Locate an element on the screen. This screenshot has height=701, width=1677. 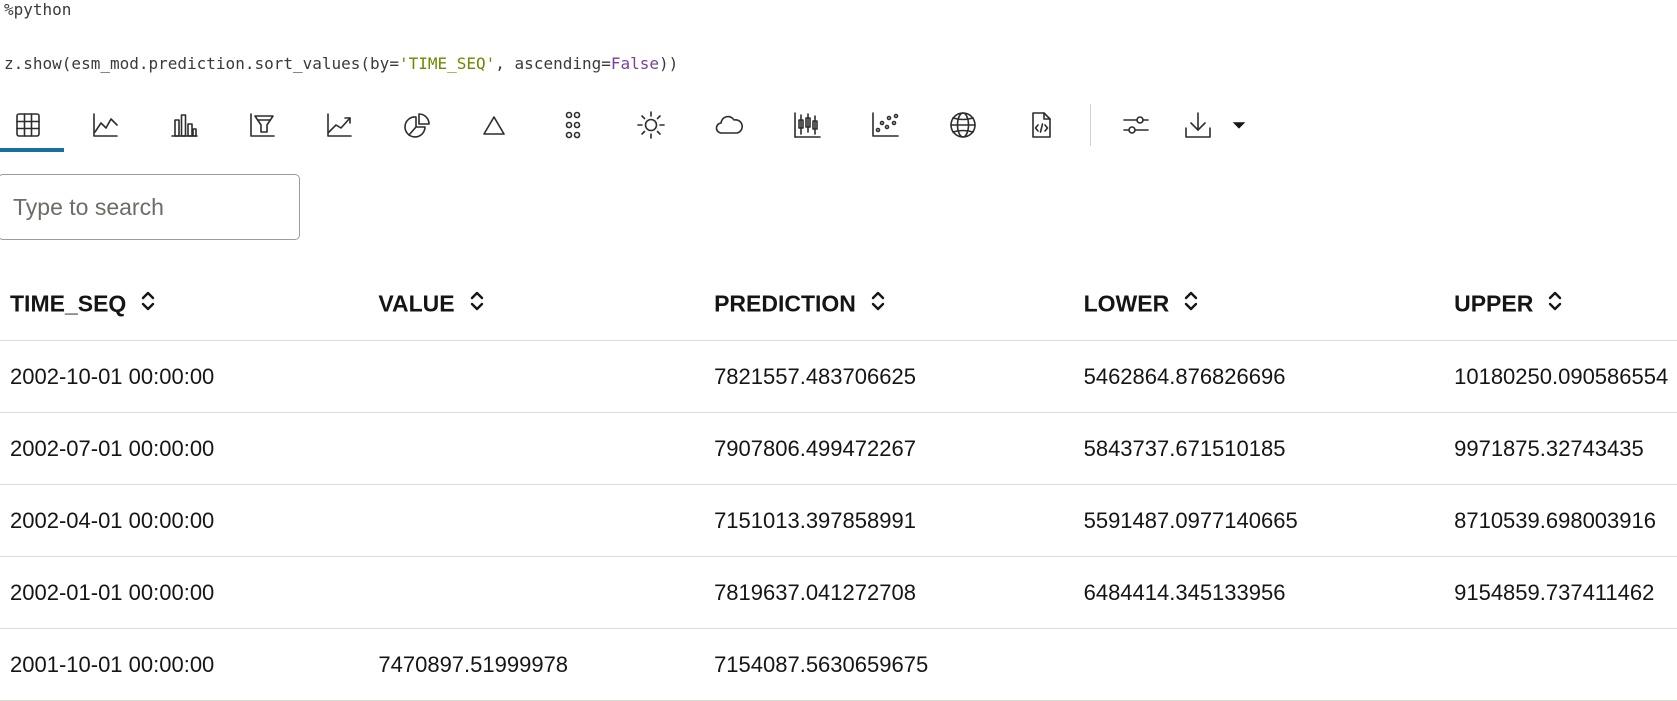
box-plot-button is located at coordinates (807, 125).